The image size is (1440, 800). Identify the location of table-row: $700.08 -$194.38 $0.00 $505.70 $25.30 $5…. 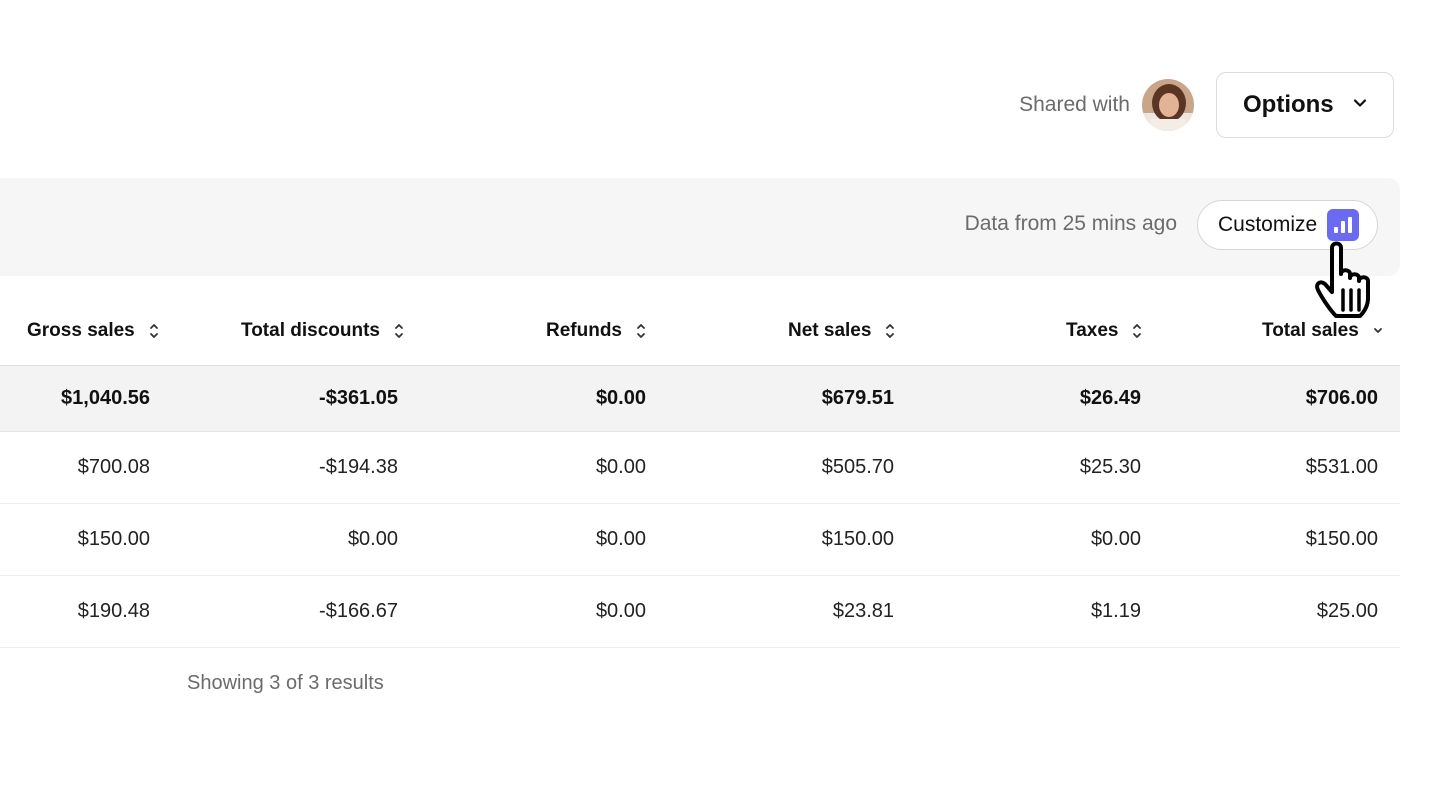
(700, 468).